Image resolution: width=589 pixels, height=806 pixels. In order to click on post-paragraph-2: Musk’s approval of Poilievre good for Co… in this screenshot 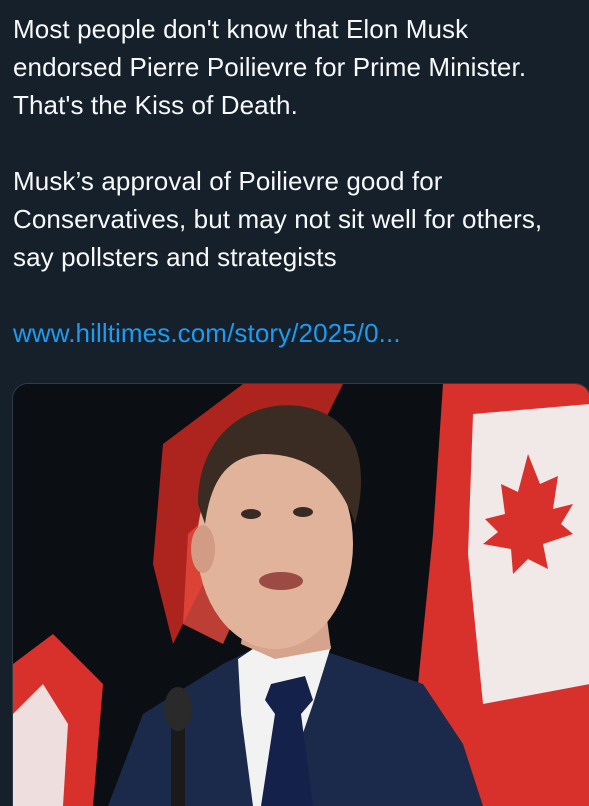, I will do `click(278, 219)`.